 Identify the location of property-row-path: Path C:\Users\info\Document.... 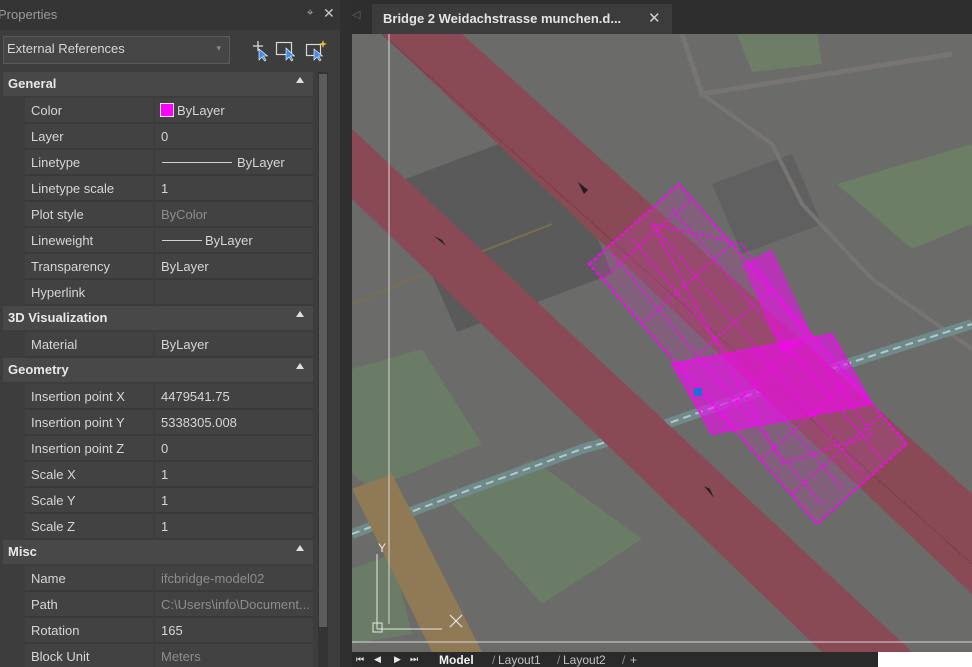
(158, 605).